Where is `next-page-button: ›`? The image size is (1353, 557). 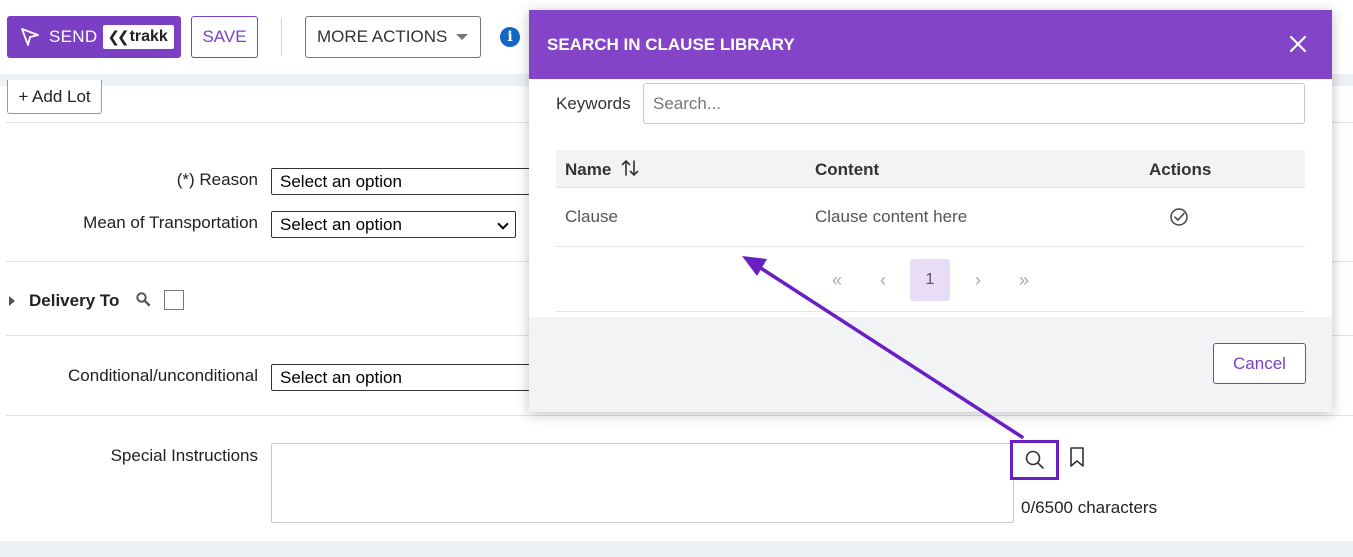 next-page-button: › is located at coordinates (978, 280).